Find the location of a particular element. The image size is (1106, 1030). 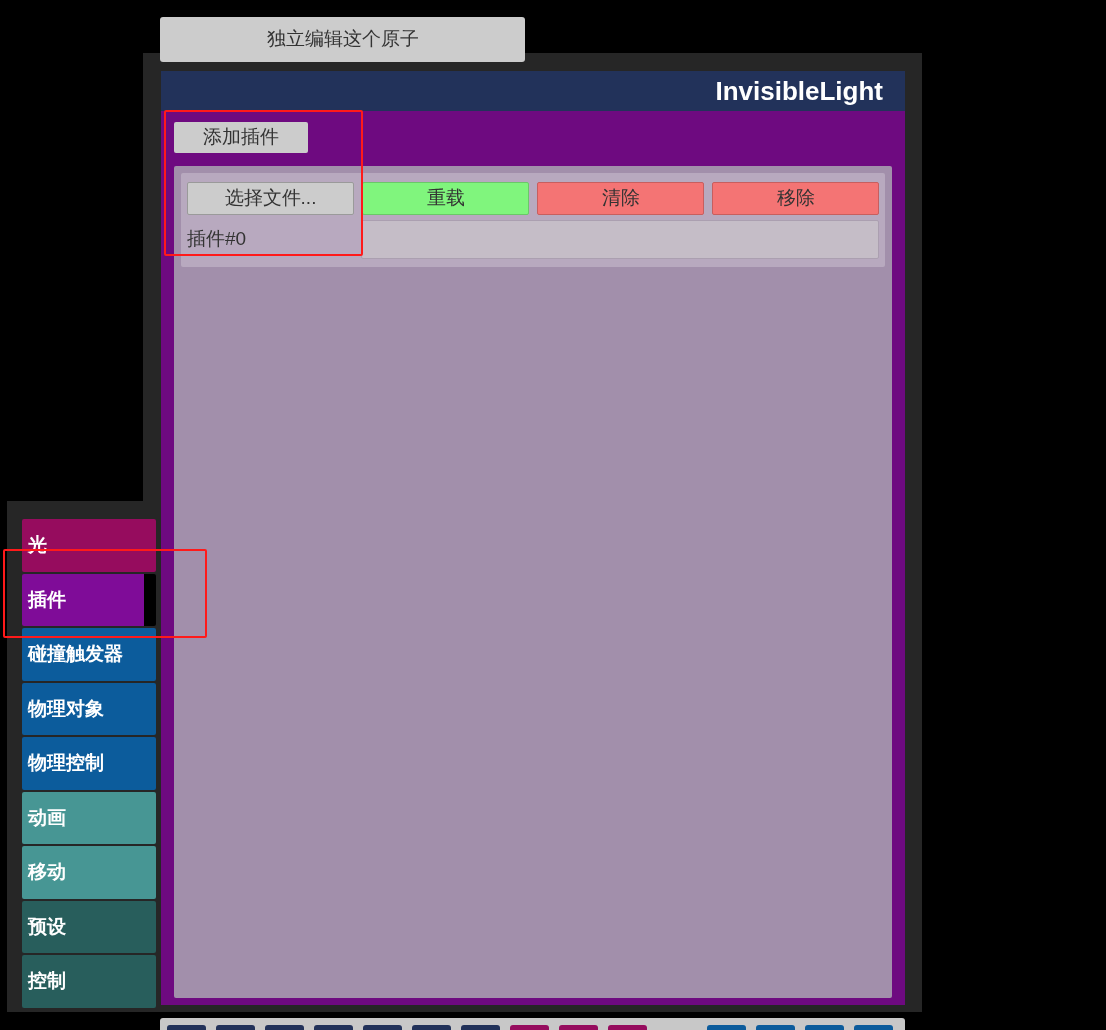

edit-atom-button: 独立编辑这个原子 is located at coordinates (342, 39).